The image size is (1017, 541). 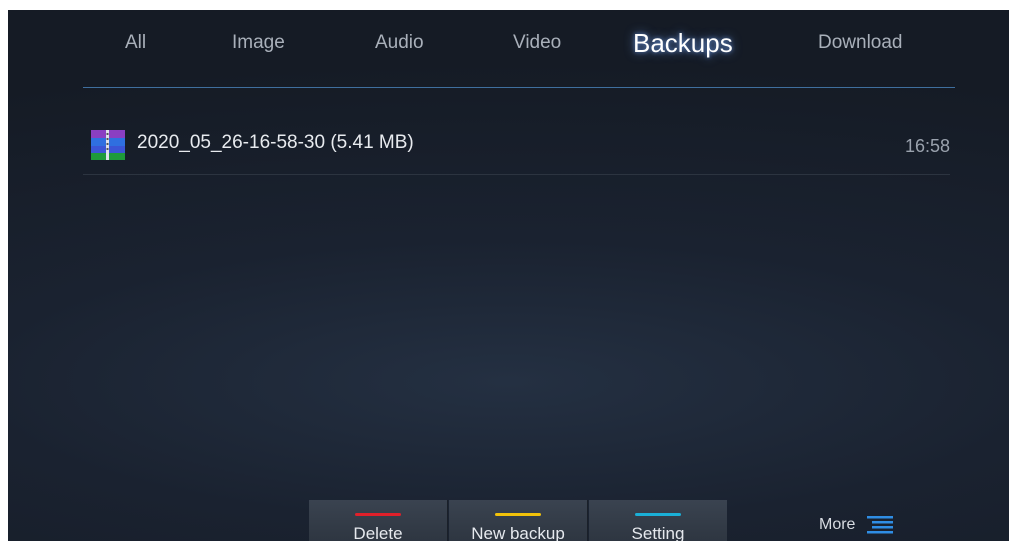 I want to click on tab-audio: Audio, so click(x=399, y=43).